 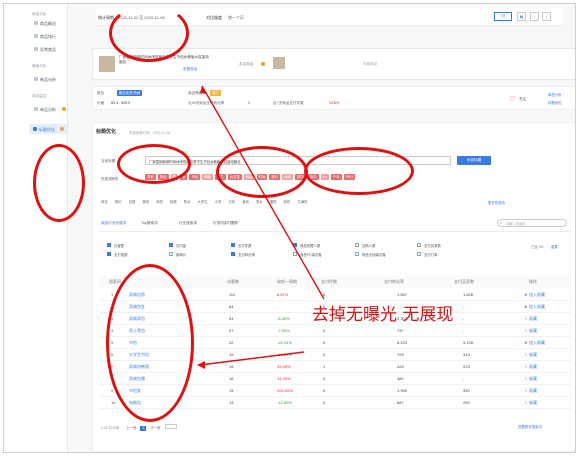 I want to click on annotation-arrows, so click(x=261, y=227).